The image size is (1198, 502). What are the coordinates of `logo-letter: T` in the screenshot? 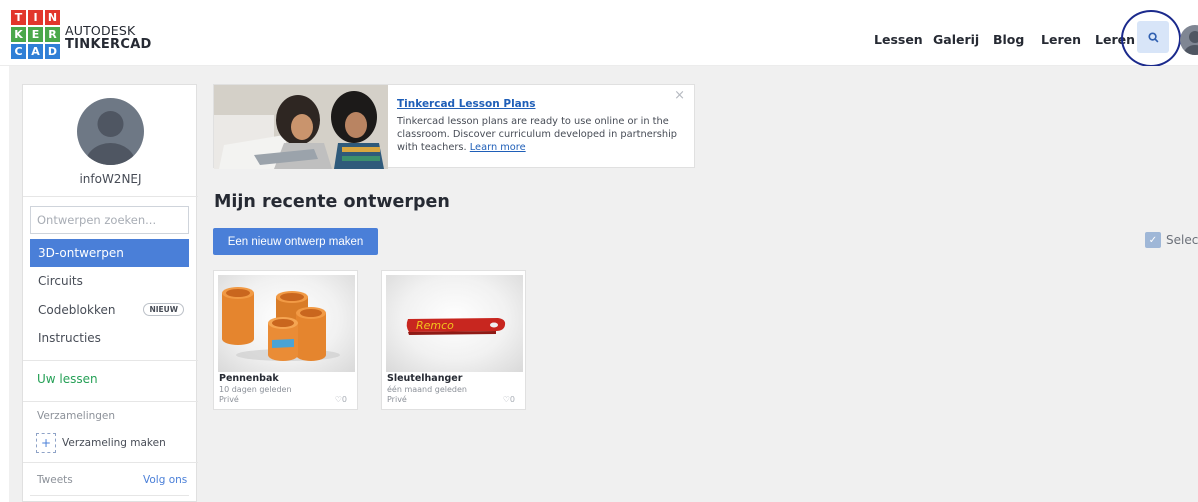 It's located at (18, 17).